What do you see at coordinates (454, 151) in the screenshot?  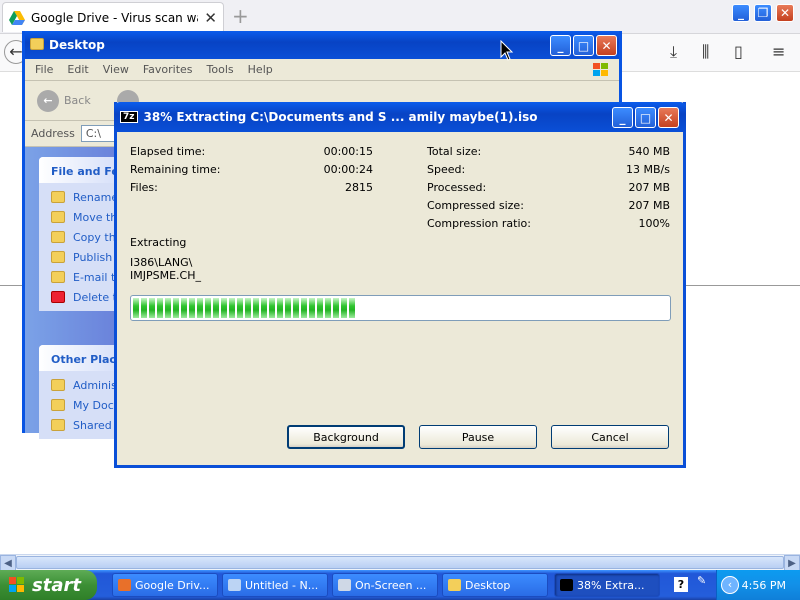 I see `total-size-label: Total size:` at bounding box center [454, 151].